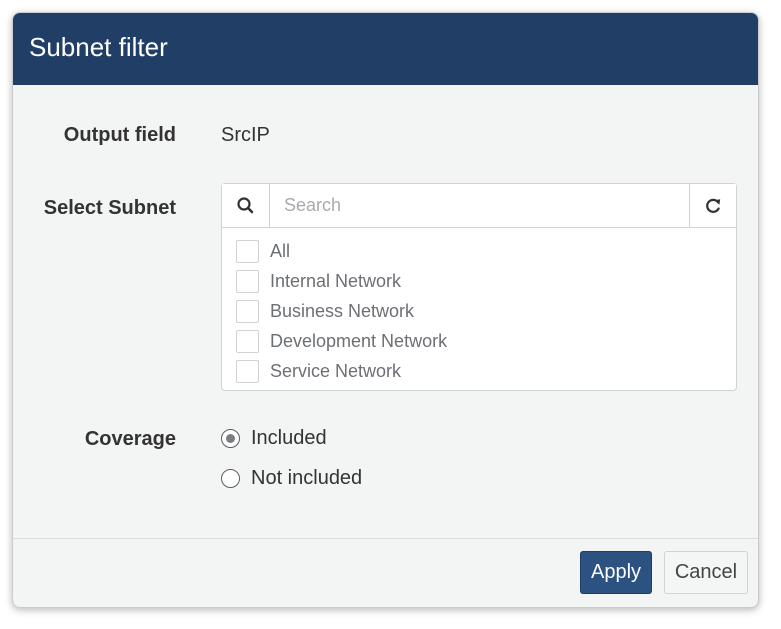  I want to click on subnet-option-all: All, so click(476, 253).